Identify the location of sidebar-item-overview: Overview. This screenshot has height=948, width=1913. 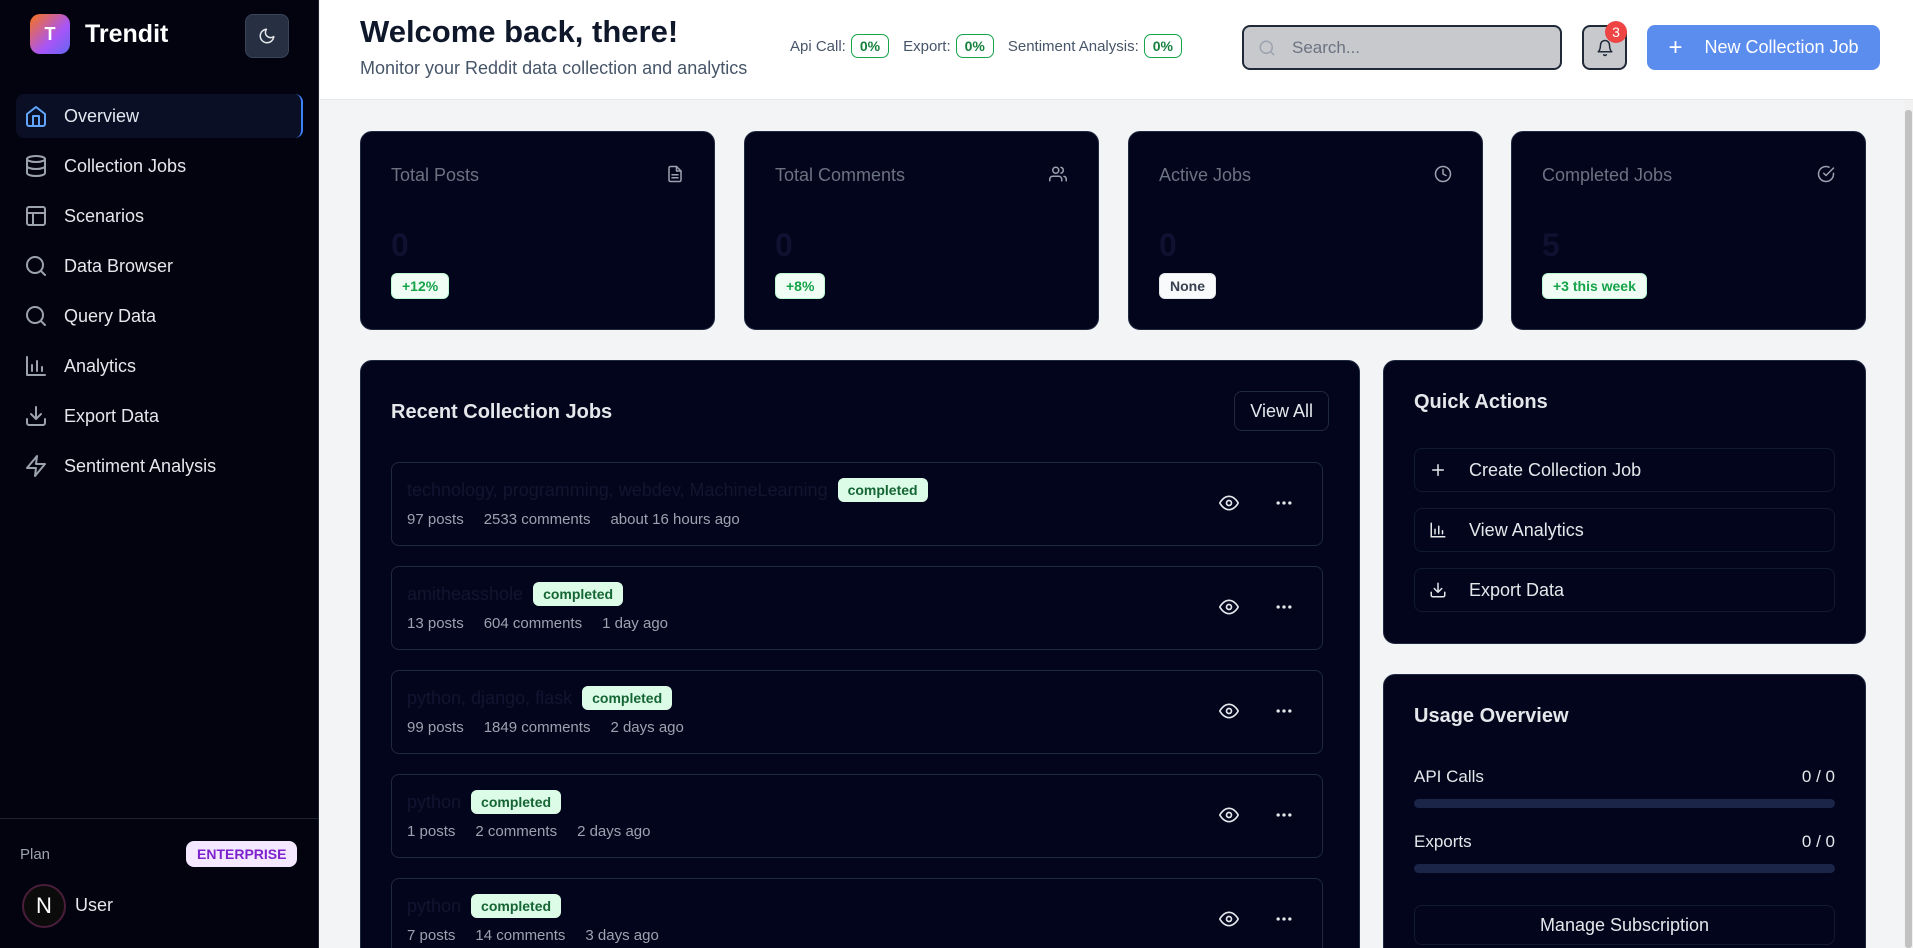
(159, 116).